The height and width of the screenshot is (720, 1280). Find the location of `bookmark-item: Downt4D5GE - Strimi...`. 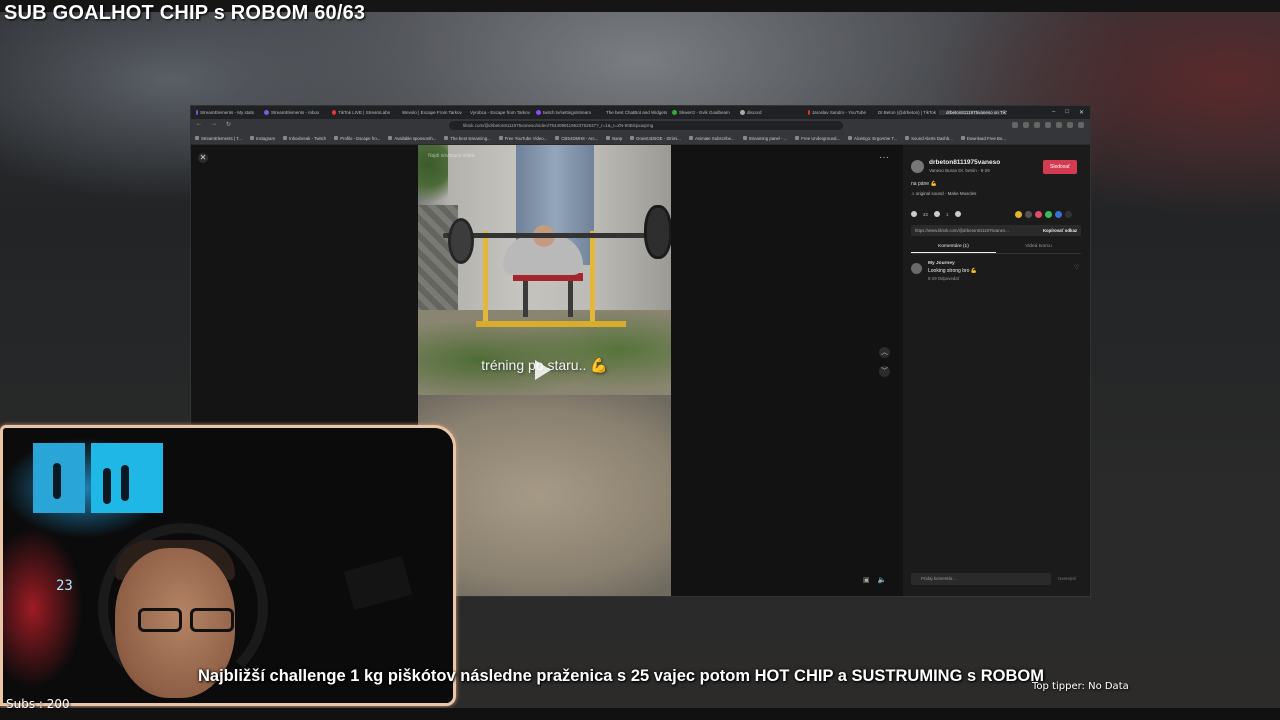

bookmark-item: Downt4D5GE - Strimi... is located at coordinates (655, 138).